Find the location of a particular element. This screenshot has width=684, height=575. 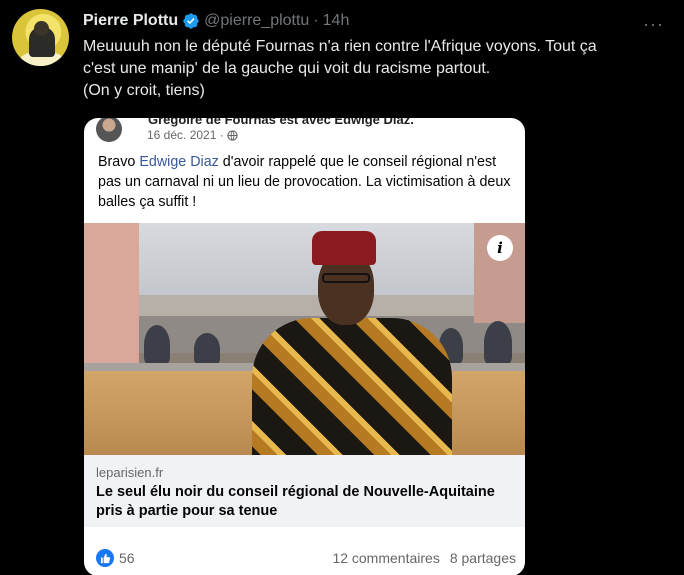

shares-count: 8 partages is located at coordinates (482, 558).